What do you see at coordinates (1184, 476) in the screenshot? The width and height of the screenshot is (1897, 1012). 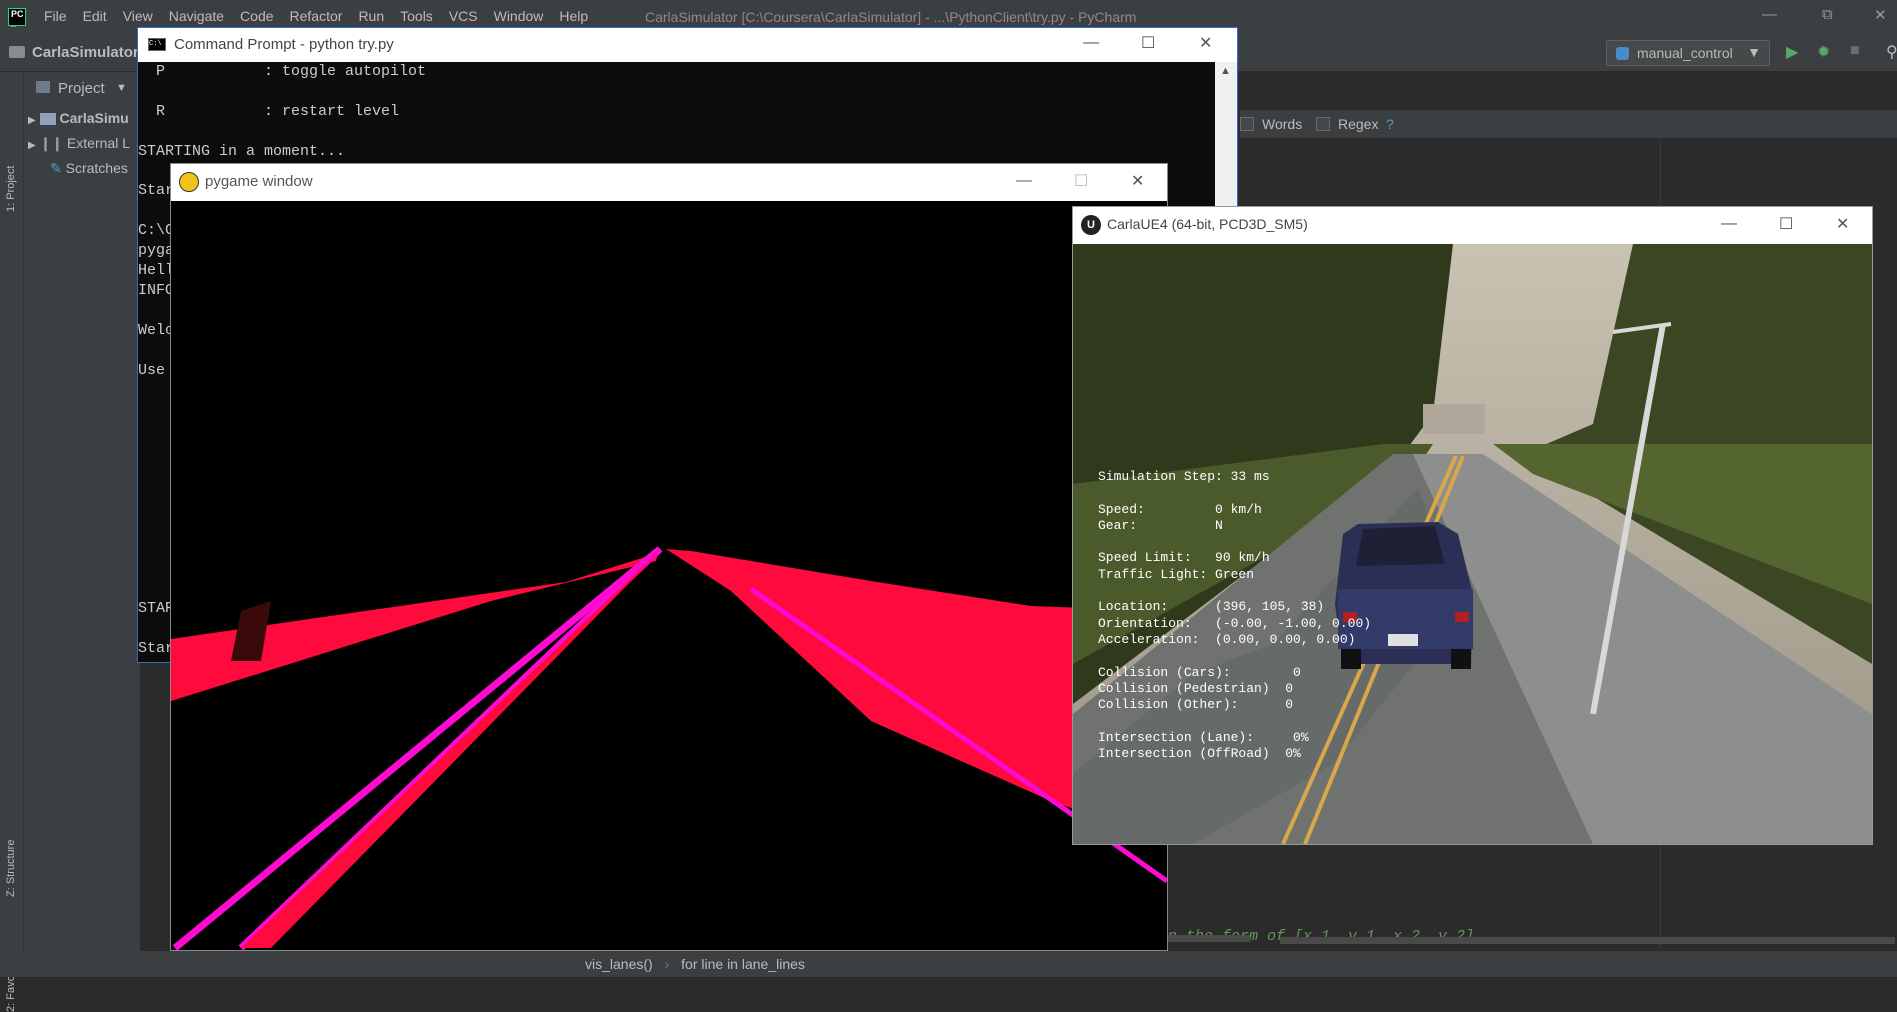 I see `hud-line: Simulation Step: 33 ms` at bounding box center [1184, 476].